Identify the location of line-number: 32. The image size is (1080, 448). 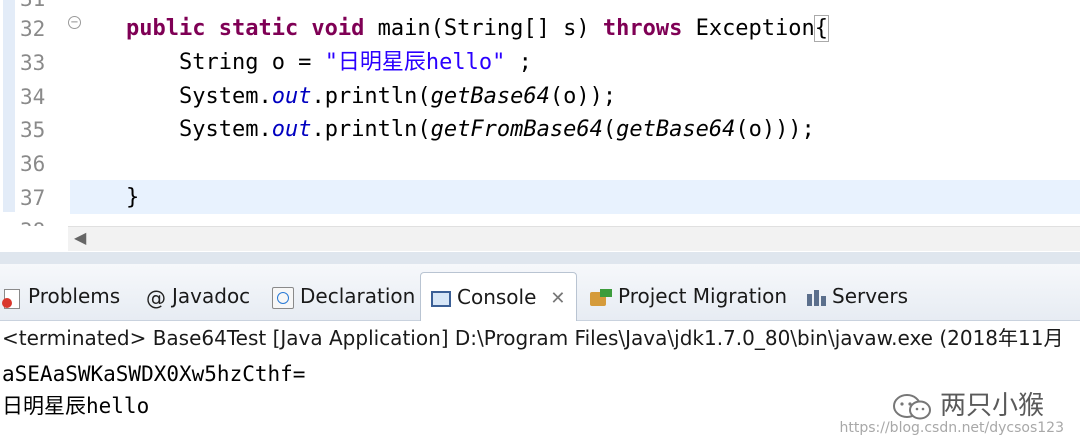
(33, 29).